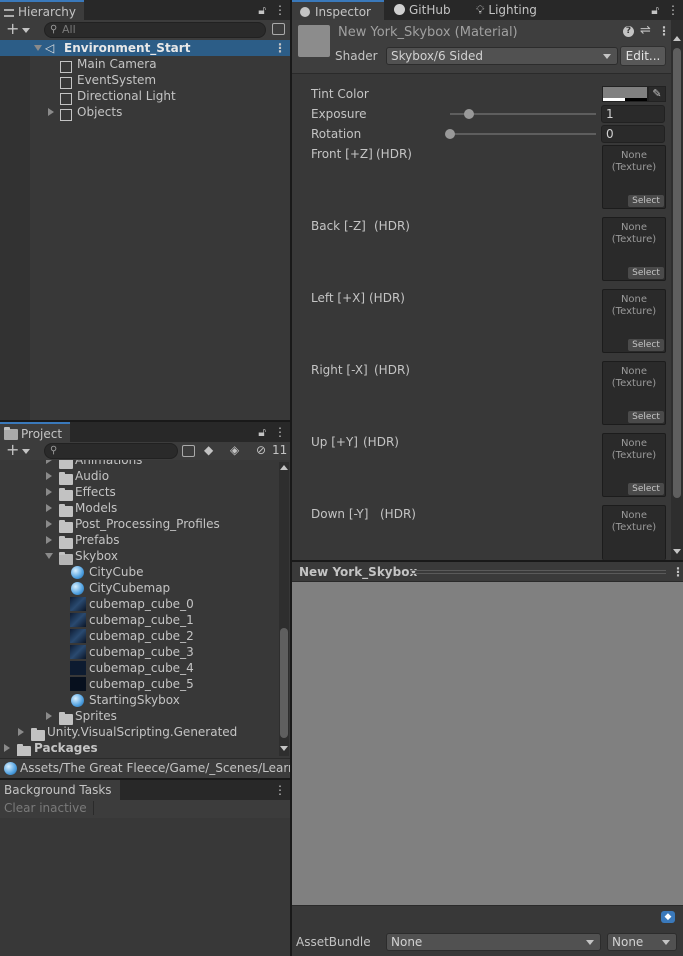  I want to click on asset-row: cubemap_cube_4, so click(139, 668).